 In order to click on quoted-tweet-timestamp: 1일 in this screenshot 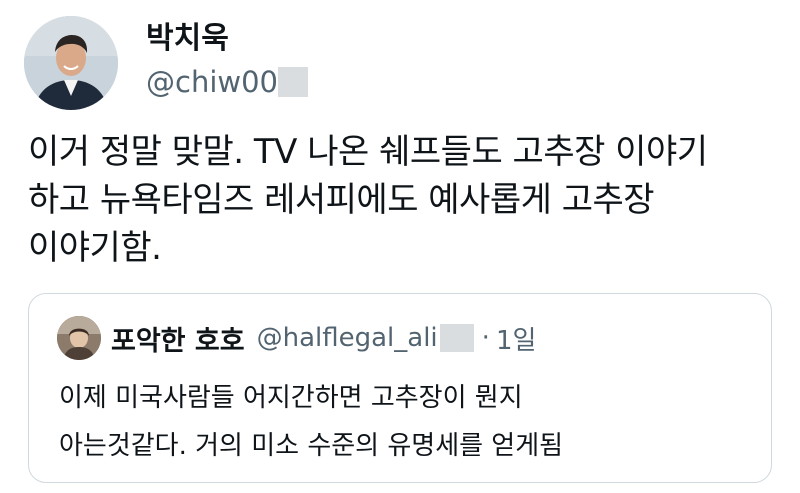, I will do `click(516, 338)`.